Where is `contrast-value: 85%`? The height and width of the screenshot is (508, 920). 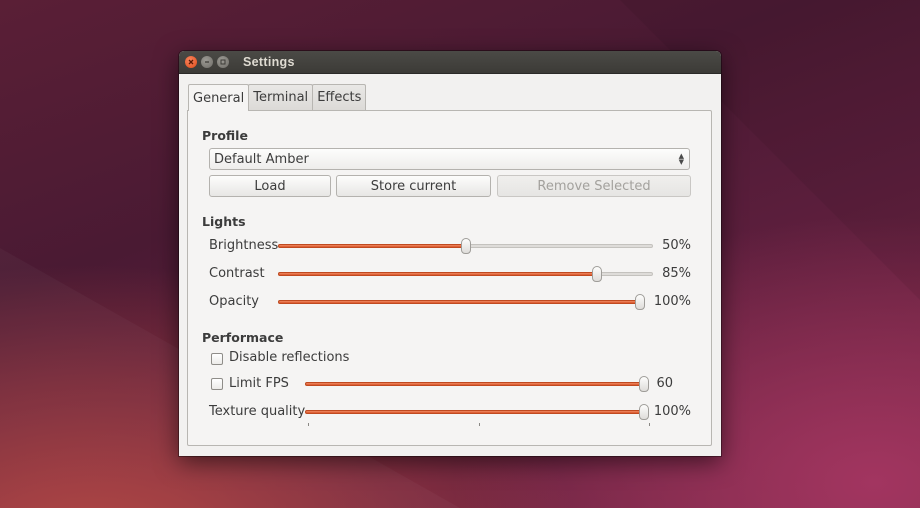 contrast-value: 85% is located at coordinates (676, 273).